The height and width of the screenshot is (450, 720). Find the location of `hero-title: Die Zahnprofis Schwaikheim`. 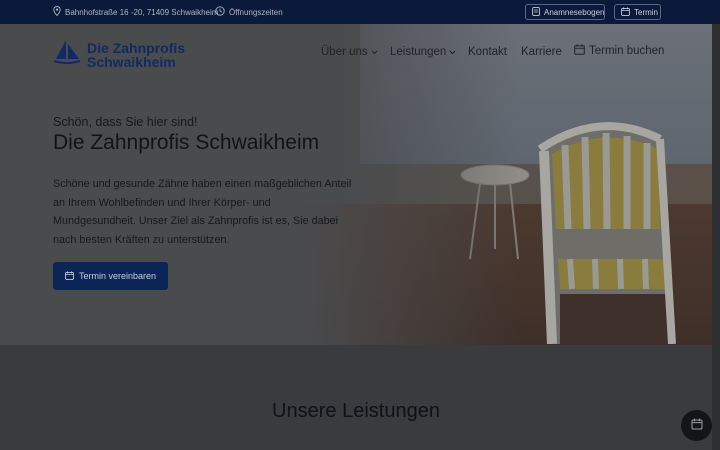

hero-title: Die Zahnprofis Schwaikheim is located at coordinates (186, 142).